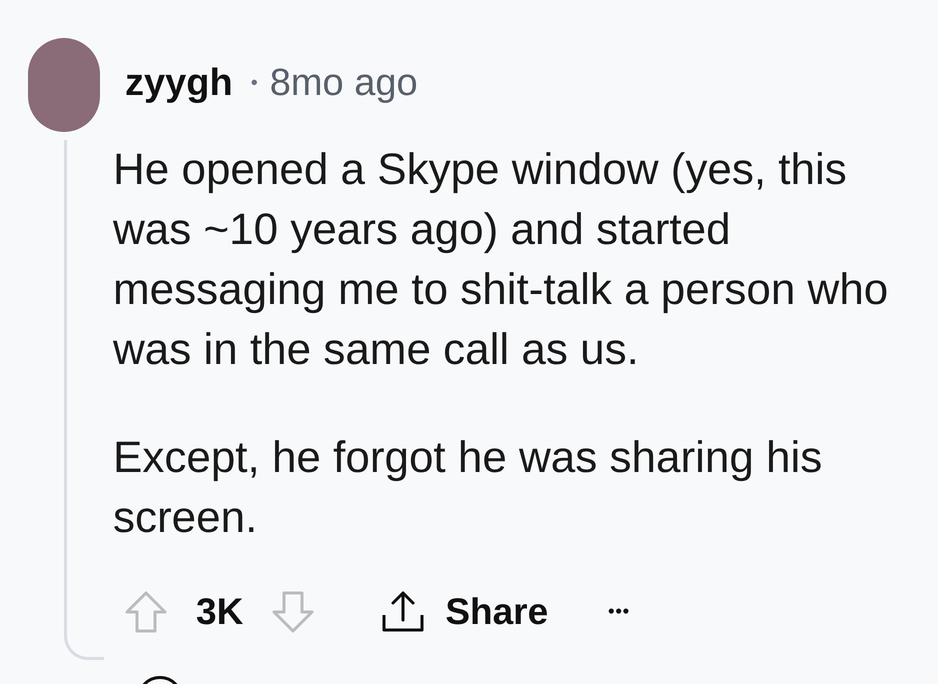 Image resolution: width=938 pixels, height=684 pixels. What do you see at coordinates (146, 612) in the screenshot?
I see `upvote-icon` at bounding box center [146, 612].